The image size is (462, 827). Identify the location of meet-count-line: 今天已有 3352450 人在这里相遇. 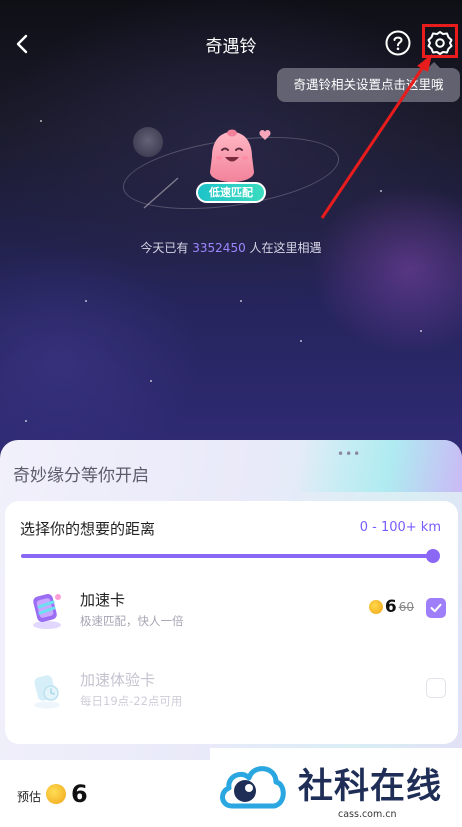
(231, 247).